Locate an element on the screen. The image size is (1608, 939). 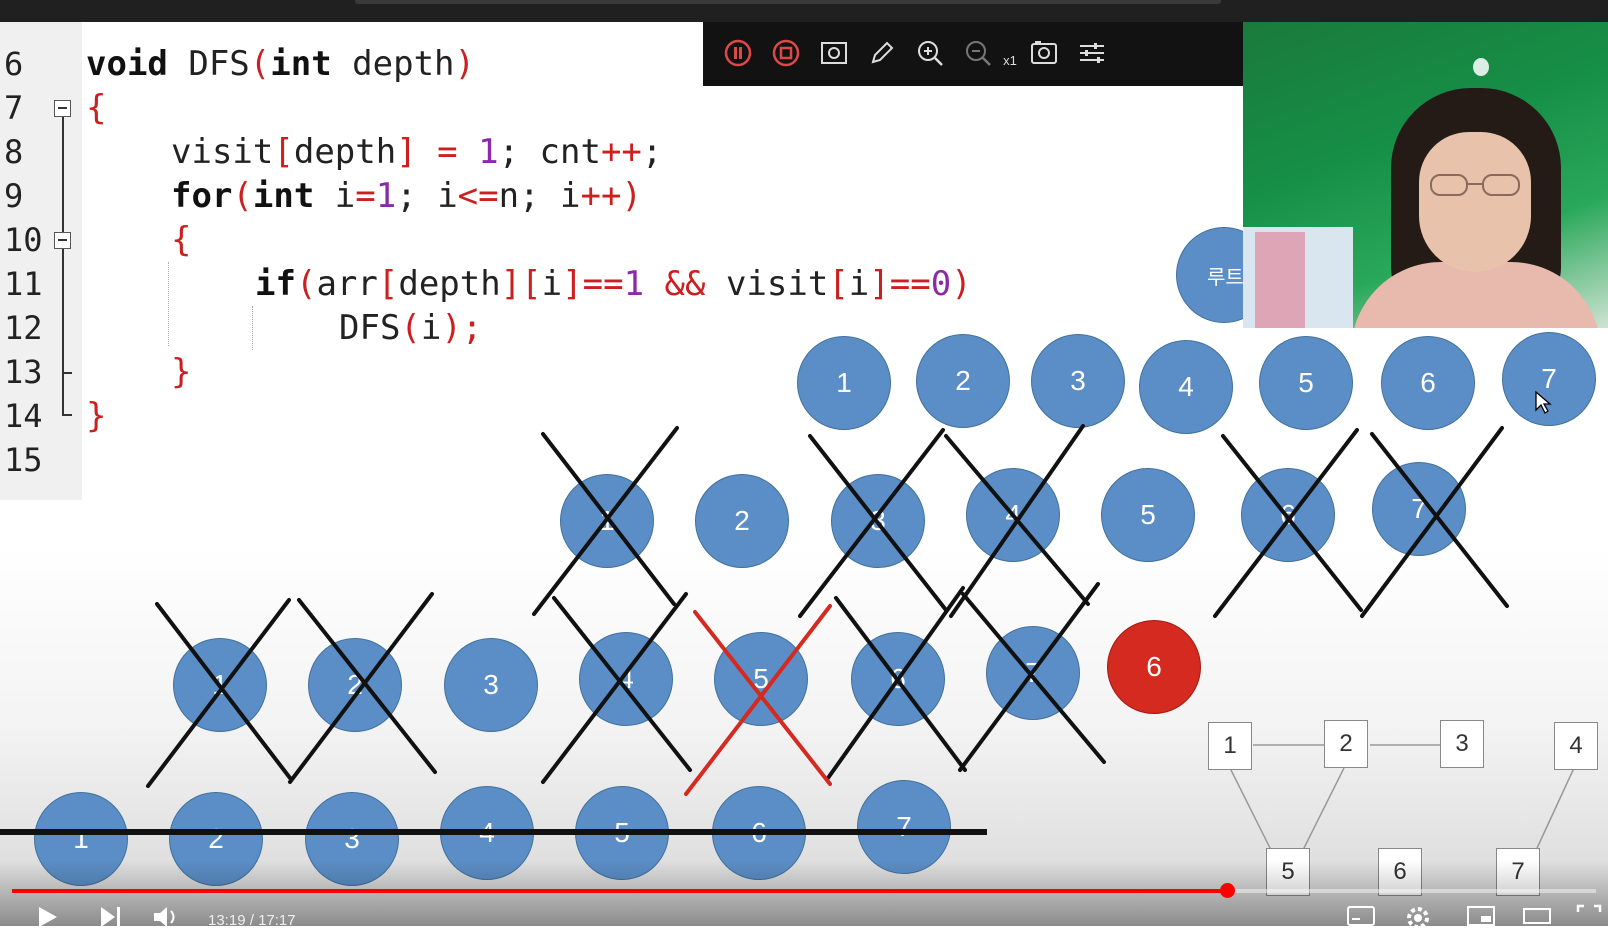
mouse-cursor-icon is located at coordinates (1543, 402).